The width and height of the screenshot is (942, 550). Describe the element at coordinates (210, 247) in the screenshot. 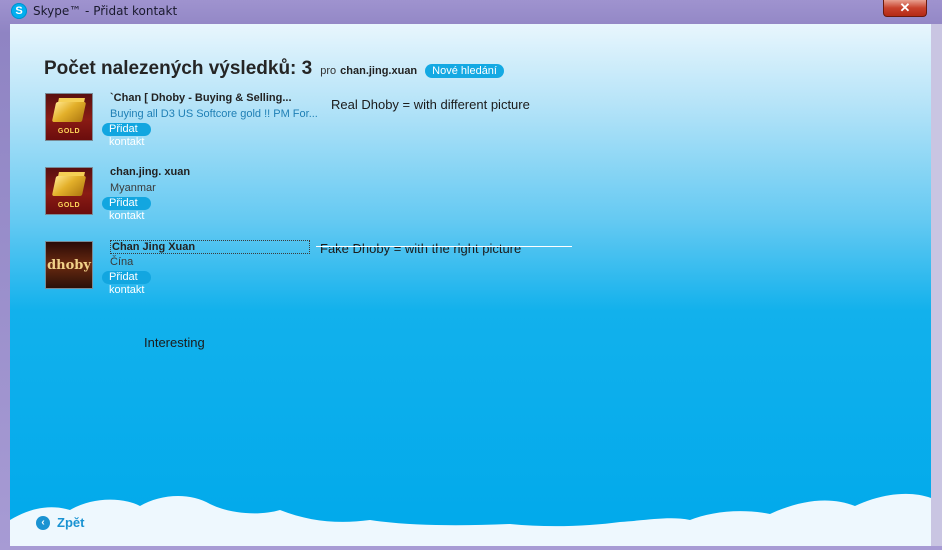

I see `result-name: Chan Jing Xuan` at that location.